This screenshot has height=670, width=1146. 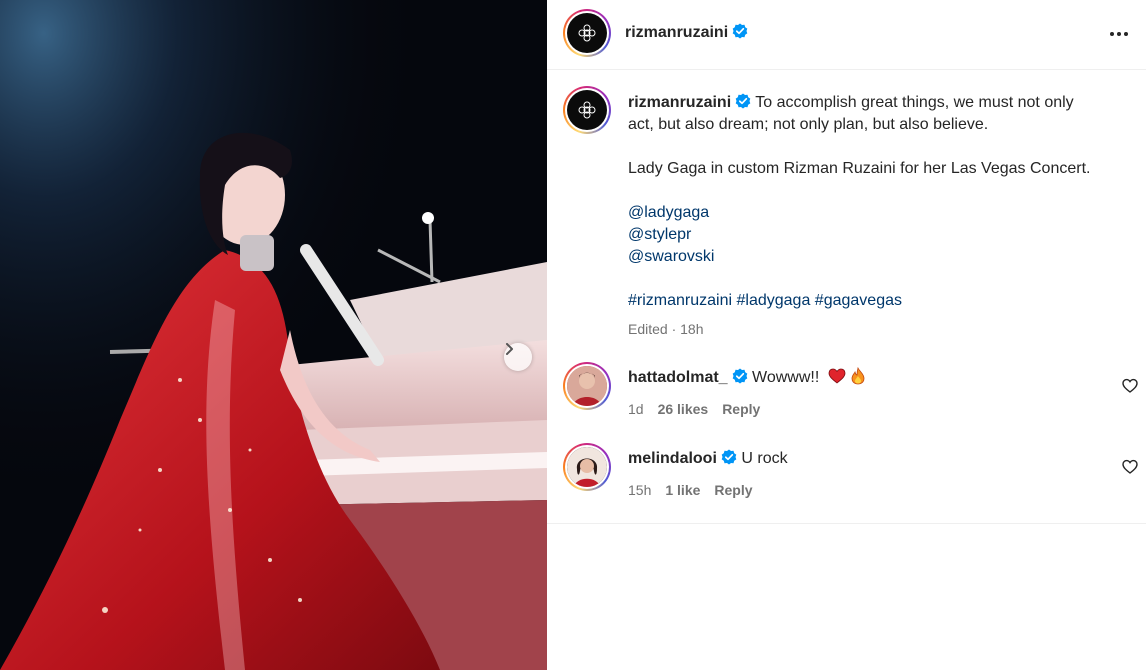 What do you see at coordinates (640, 490) in the screenshot?
I see `comment-time: 15h` at bounding box center [640, 490].